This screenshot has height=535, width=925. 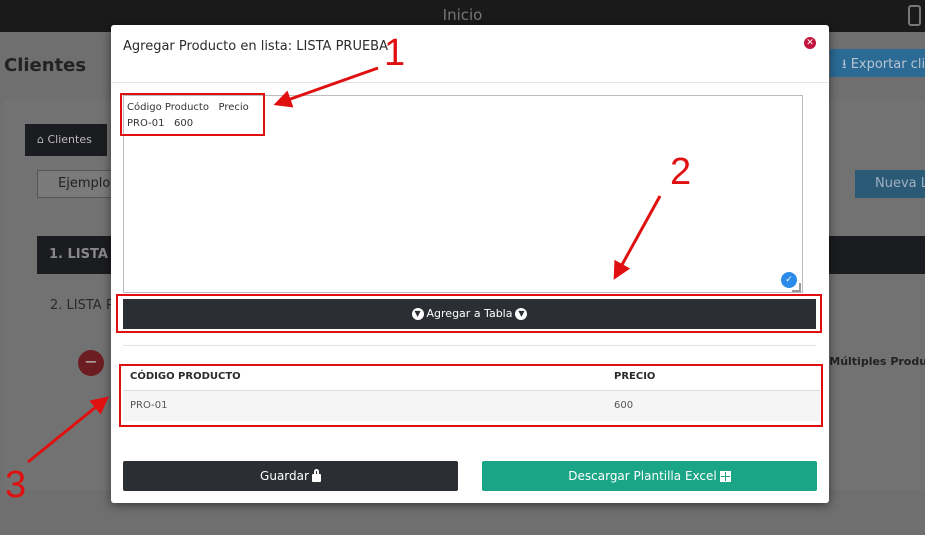 I want to click on page-title: Clientes, so click(x=45, y=65).